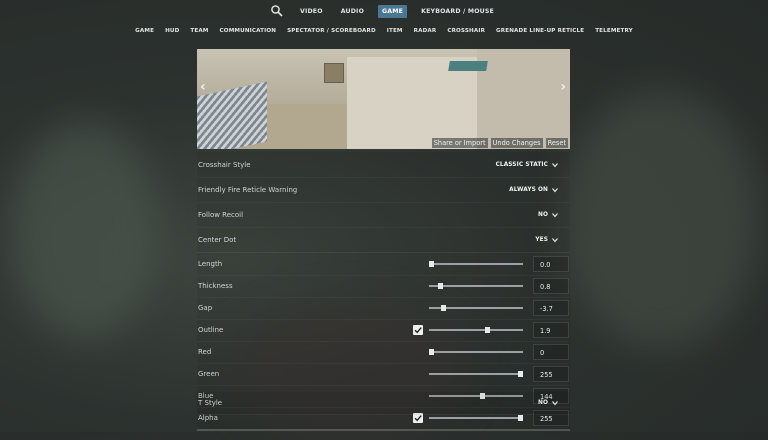 The width and height of the screenshot is (768, 440). What do you see at coordinates (425, 31) in the screenshot?
I see `subtab-radar: RADAR` at bounding box center [425, 31].